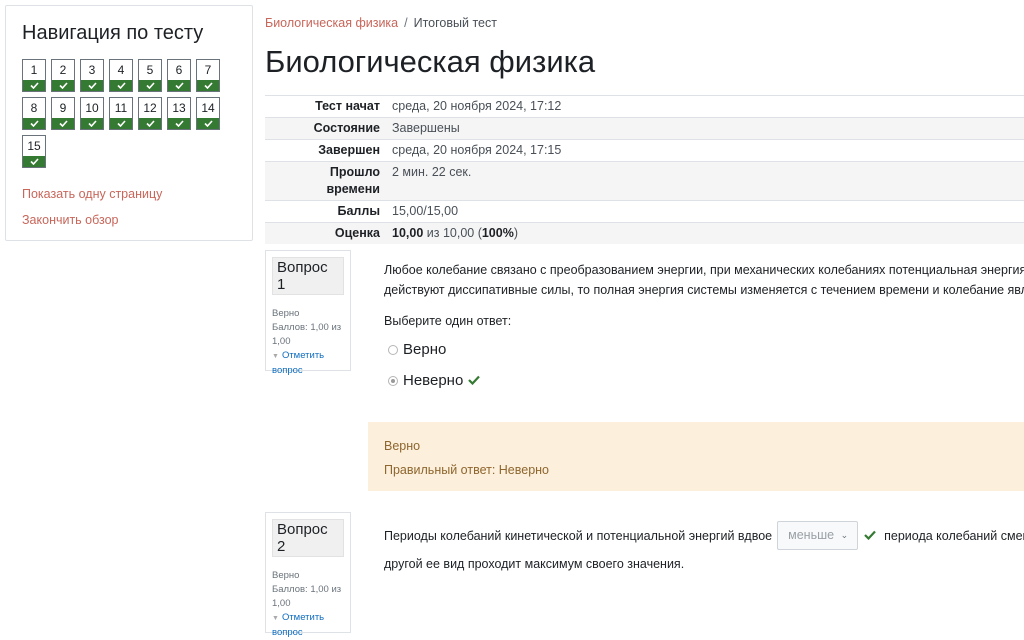 This screenshot has height=640, width=1024. What do you see at coordinates (34, 146) in the screenshot?
I see `question-nav-number: 15` at bounding box center [34, 146].